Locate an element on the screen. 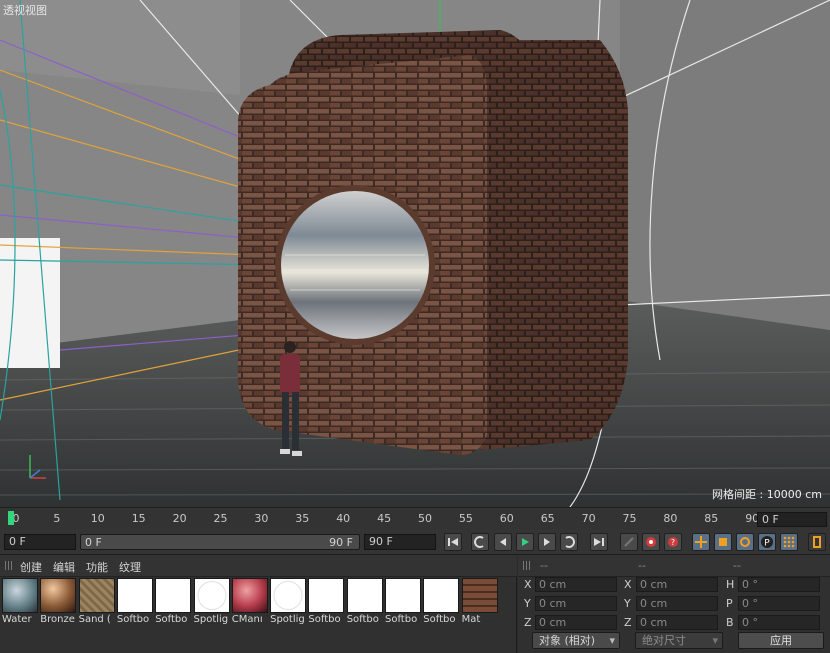 The width and height of the screenshot is (830, 653). frame-tick-label: 20 is located at coordinates (179, 518).